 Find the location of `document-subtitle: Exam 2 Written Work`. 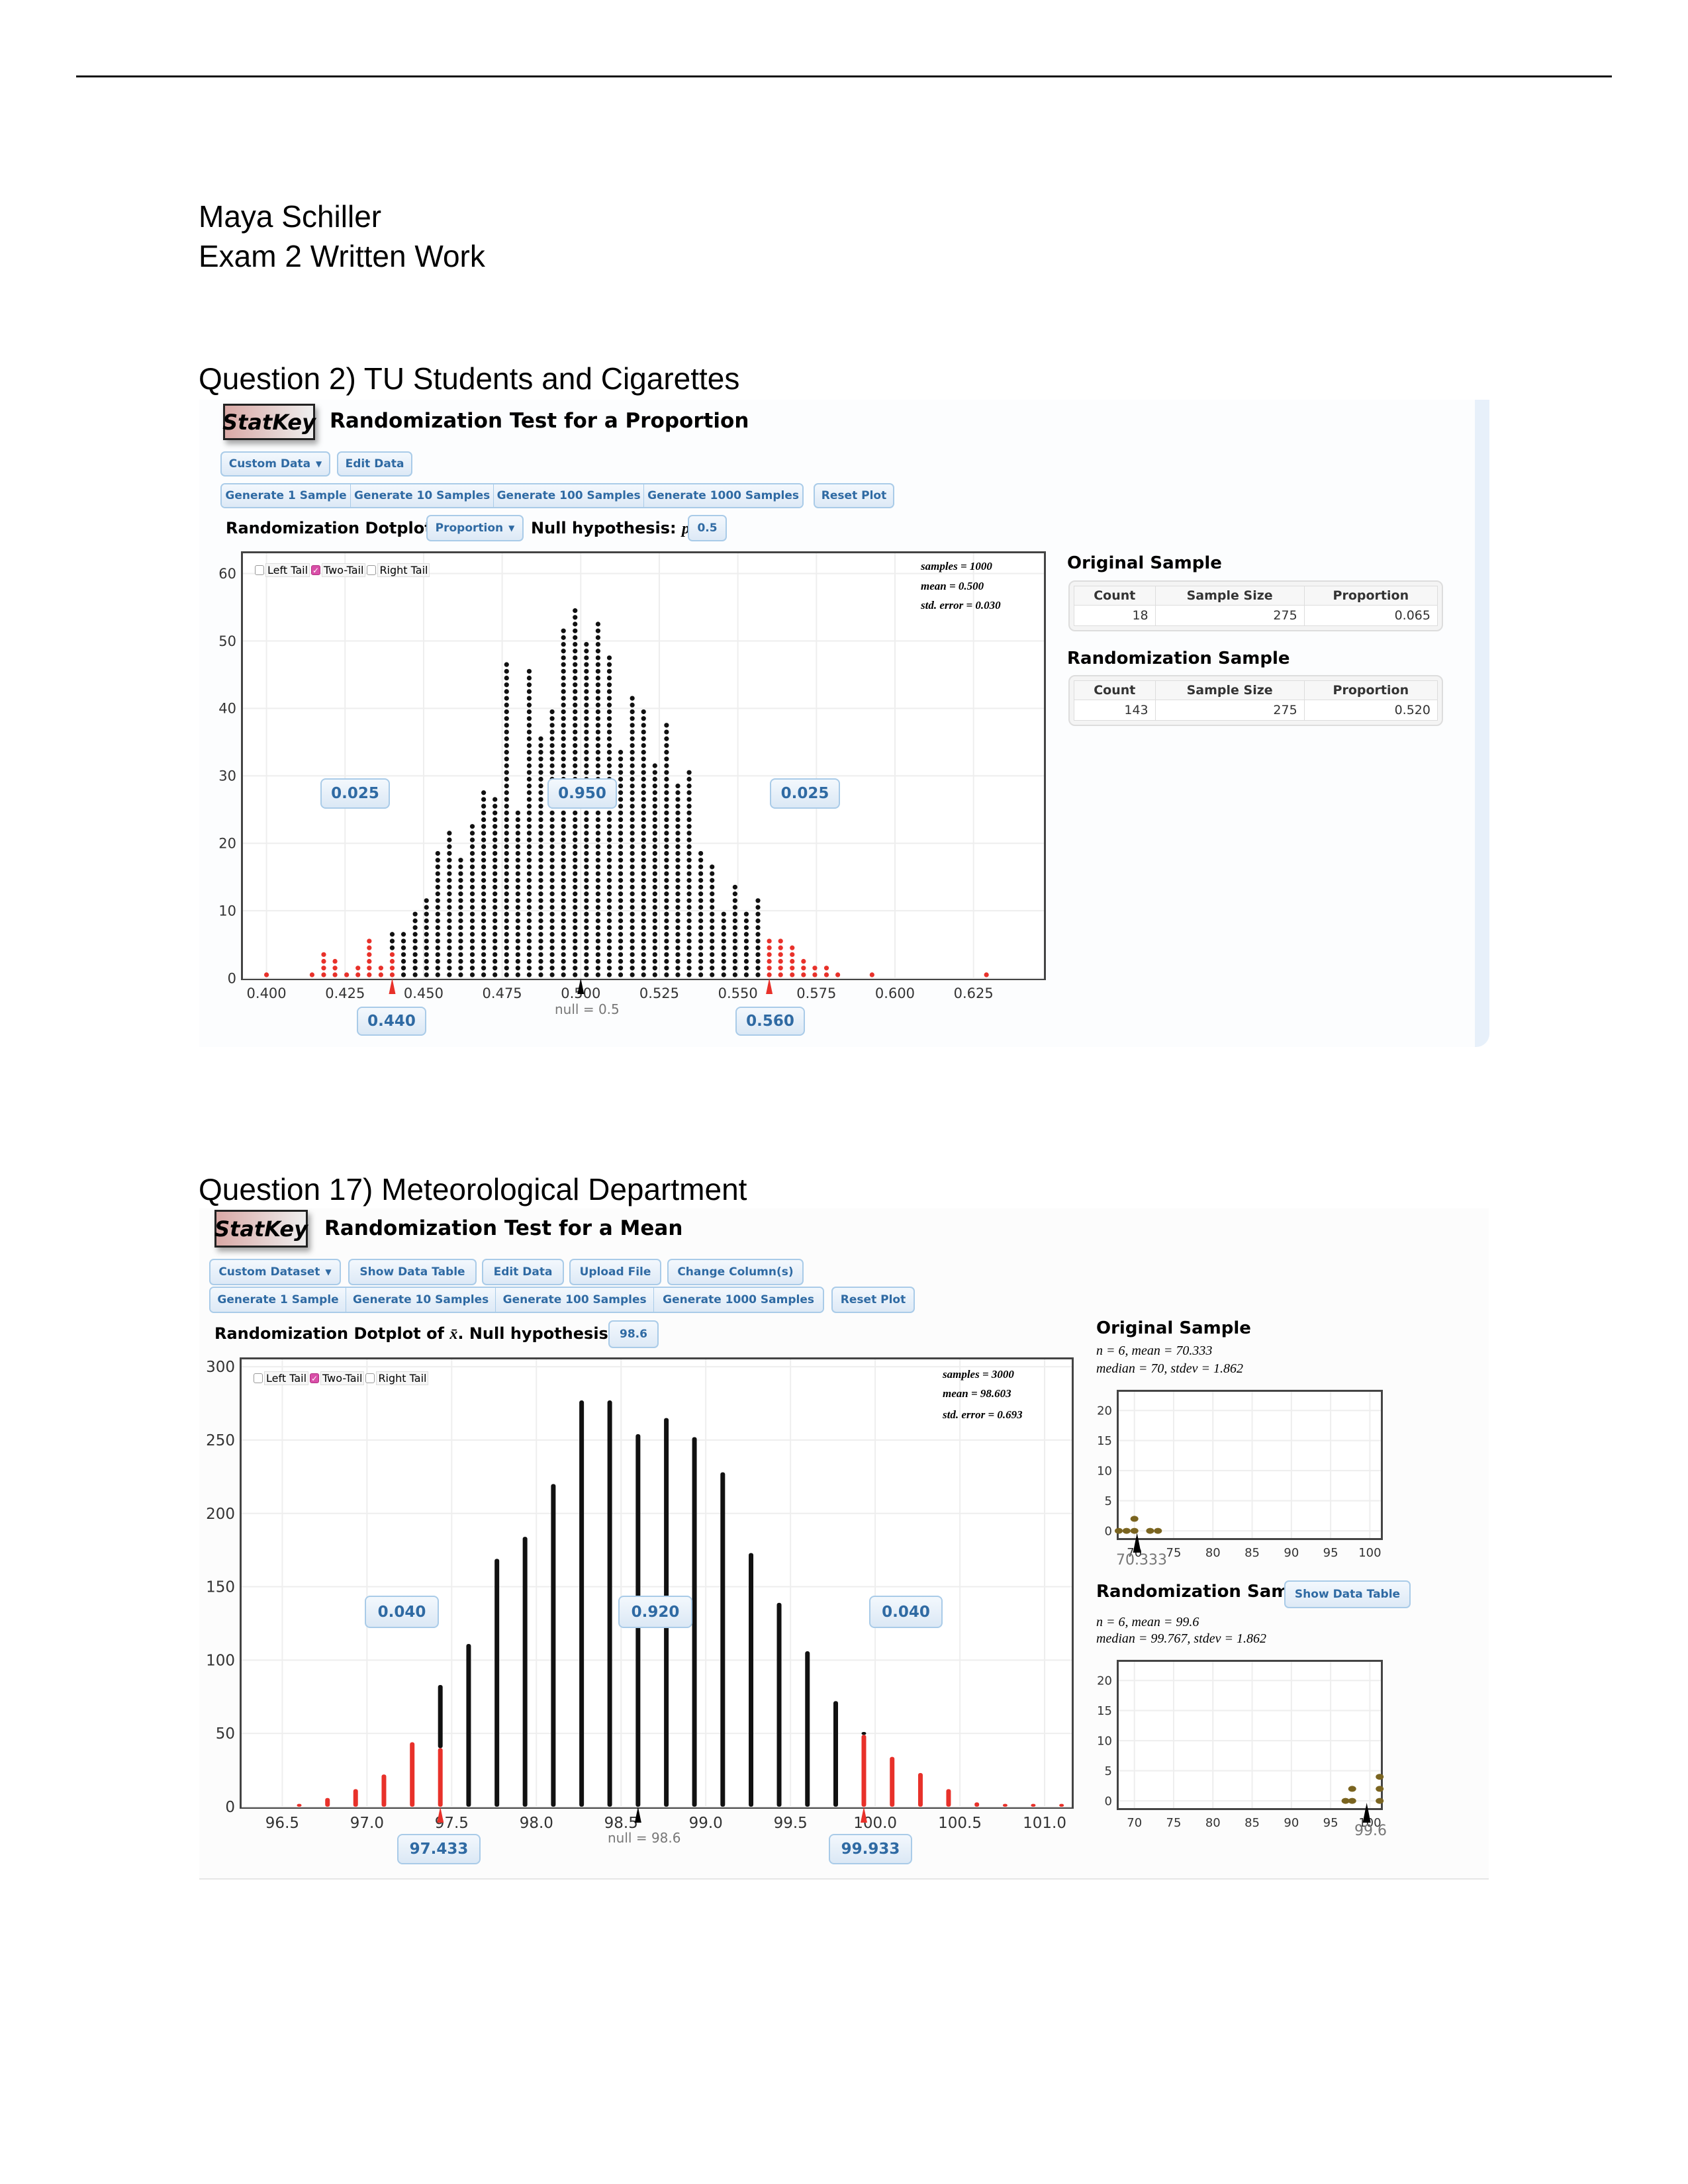

document-subtitle: Exam 2 Written Work is located at coordinates (342, 256).